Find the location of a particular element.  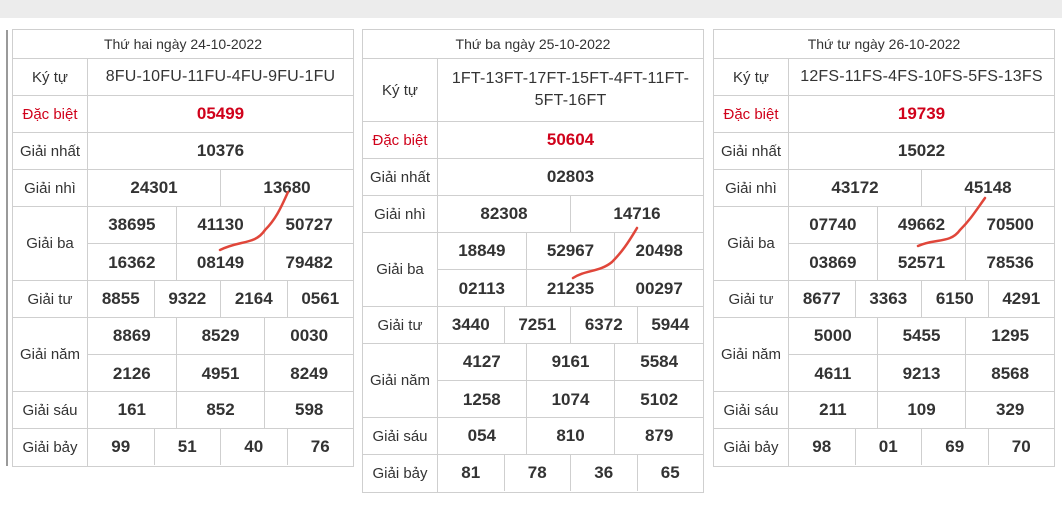

prize-number: 99 is located at coordinates (121, 446).